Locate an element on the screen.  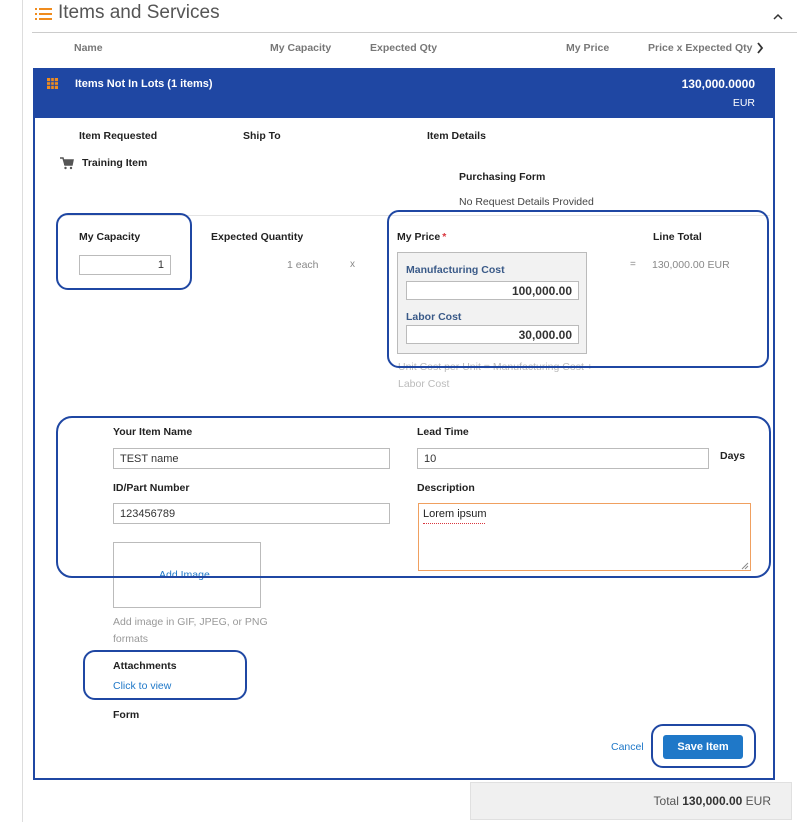
ship-to-header: Ship To is located at coordinates (262, 136).